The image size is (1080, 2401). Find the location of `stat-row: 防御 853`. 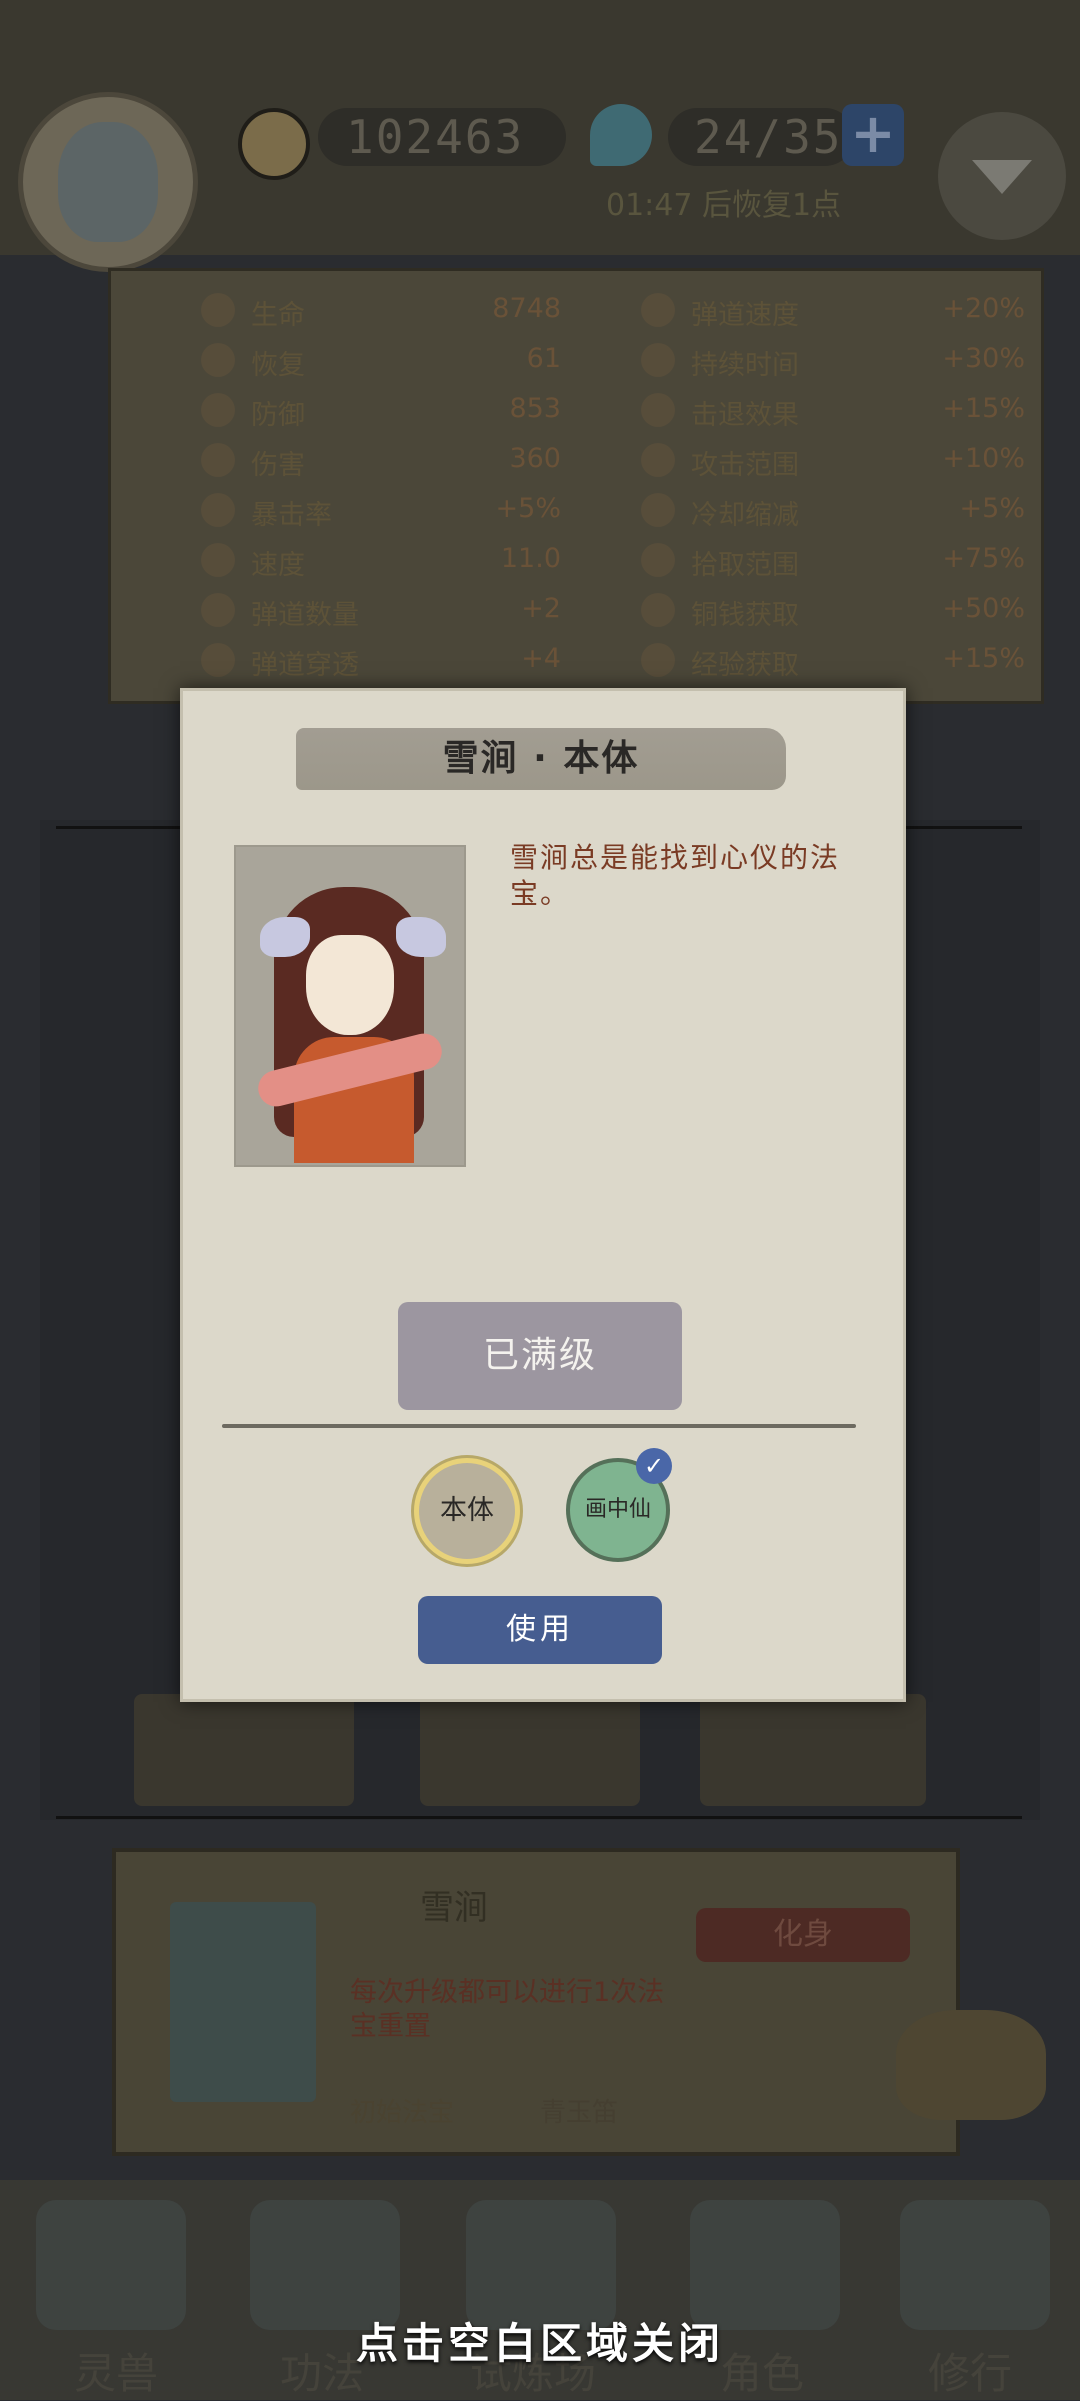

stat-row: 防御 853 is located at coordinates (421, 410).